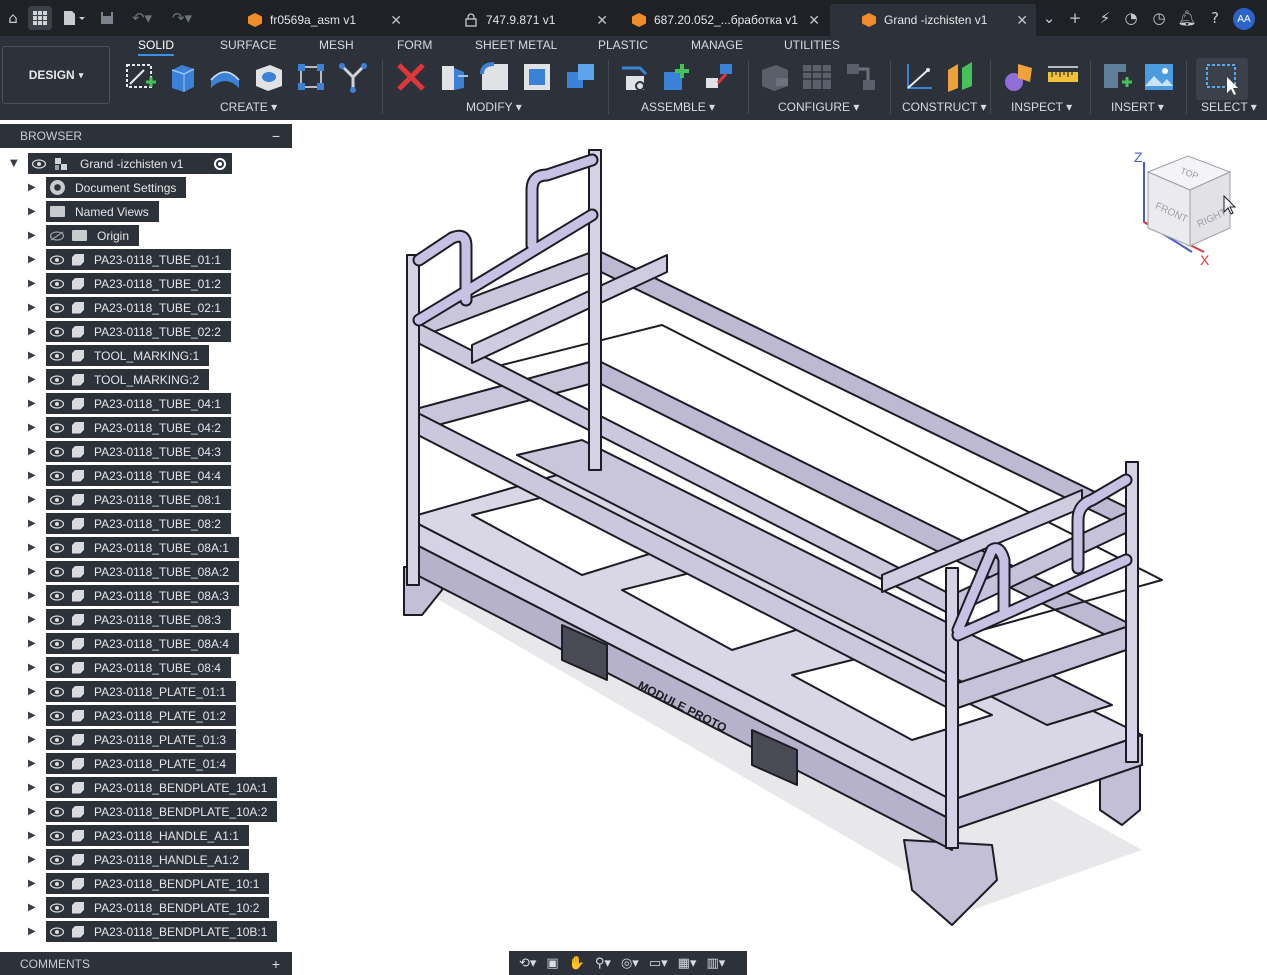 This screenshot has height=975, width=1267. What do you see at coordinates (336, 47) in the screenshot?
I see `tab-mesh: MESH` at bounding box center [336, 47].